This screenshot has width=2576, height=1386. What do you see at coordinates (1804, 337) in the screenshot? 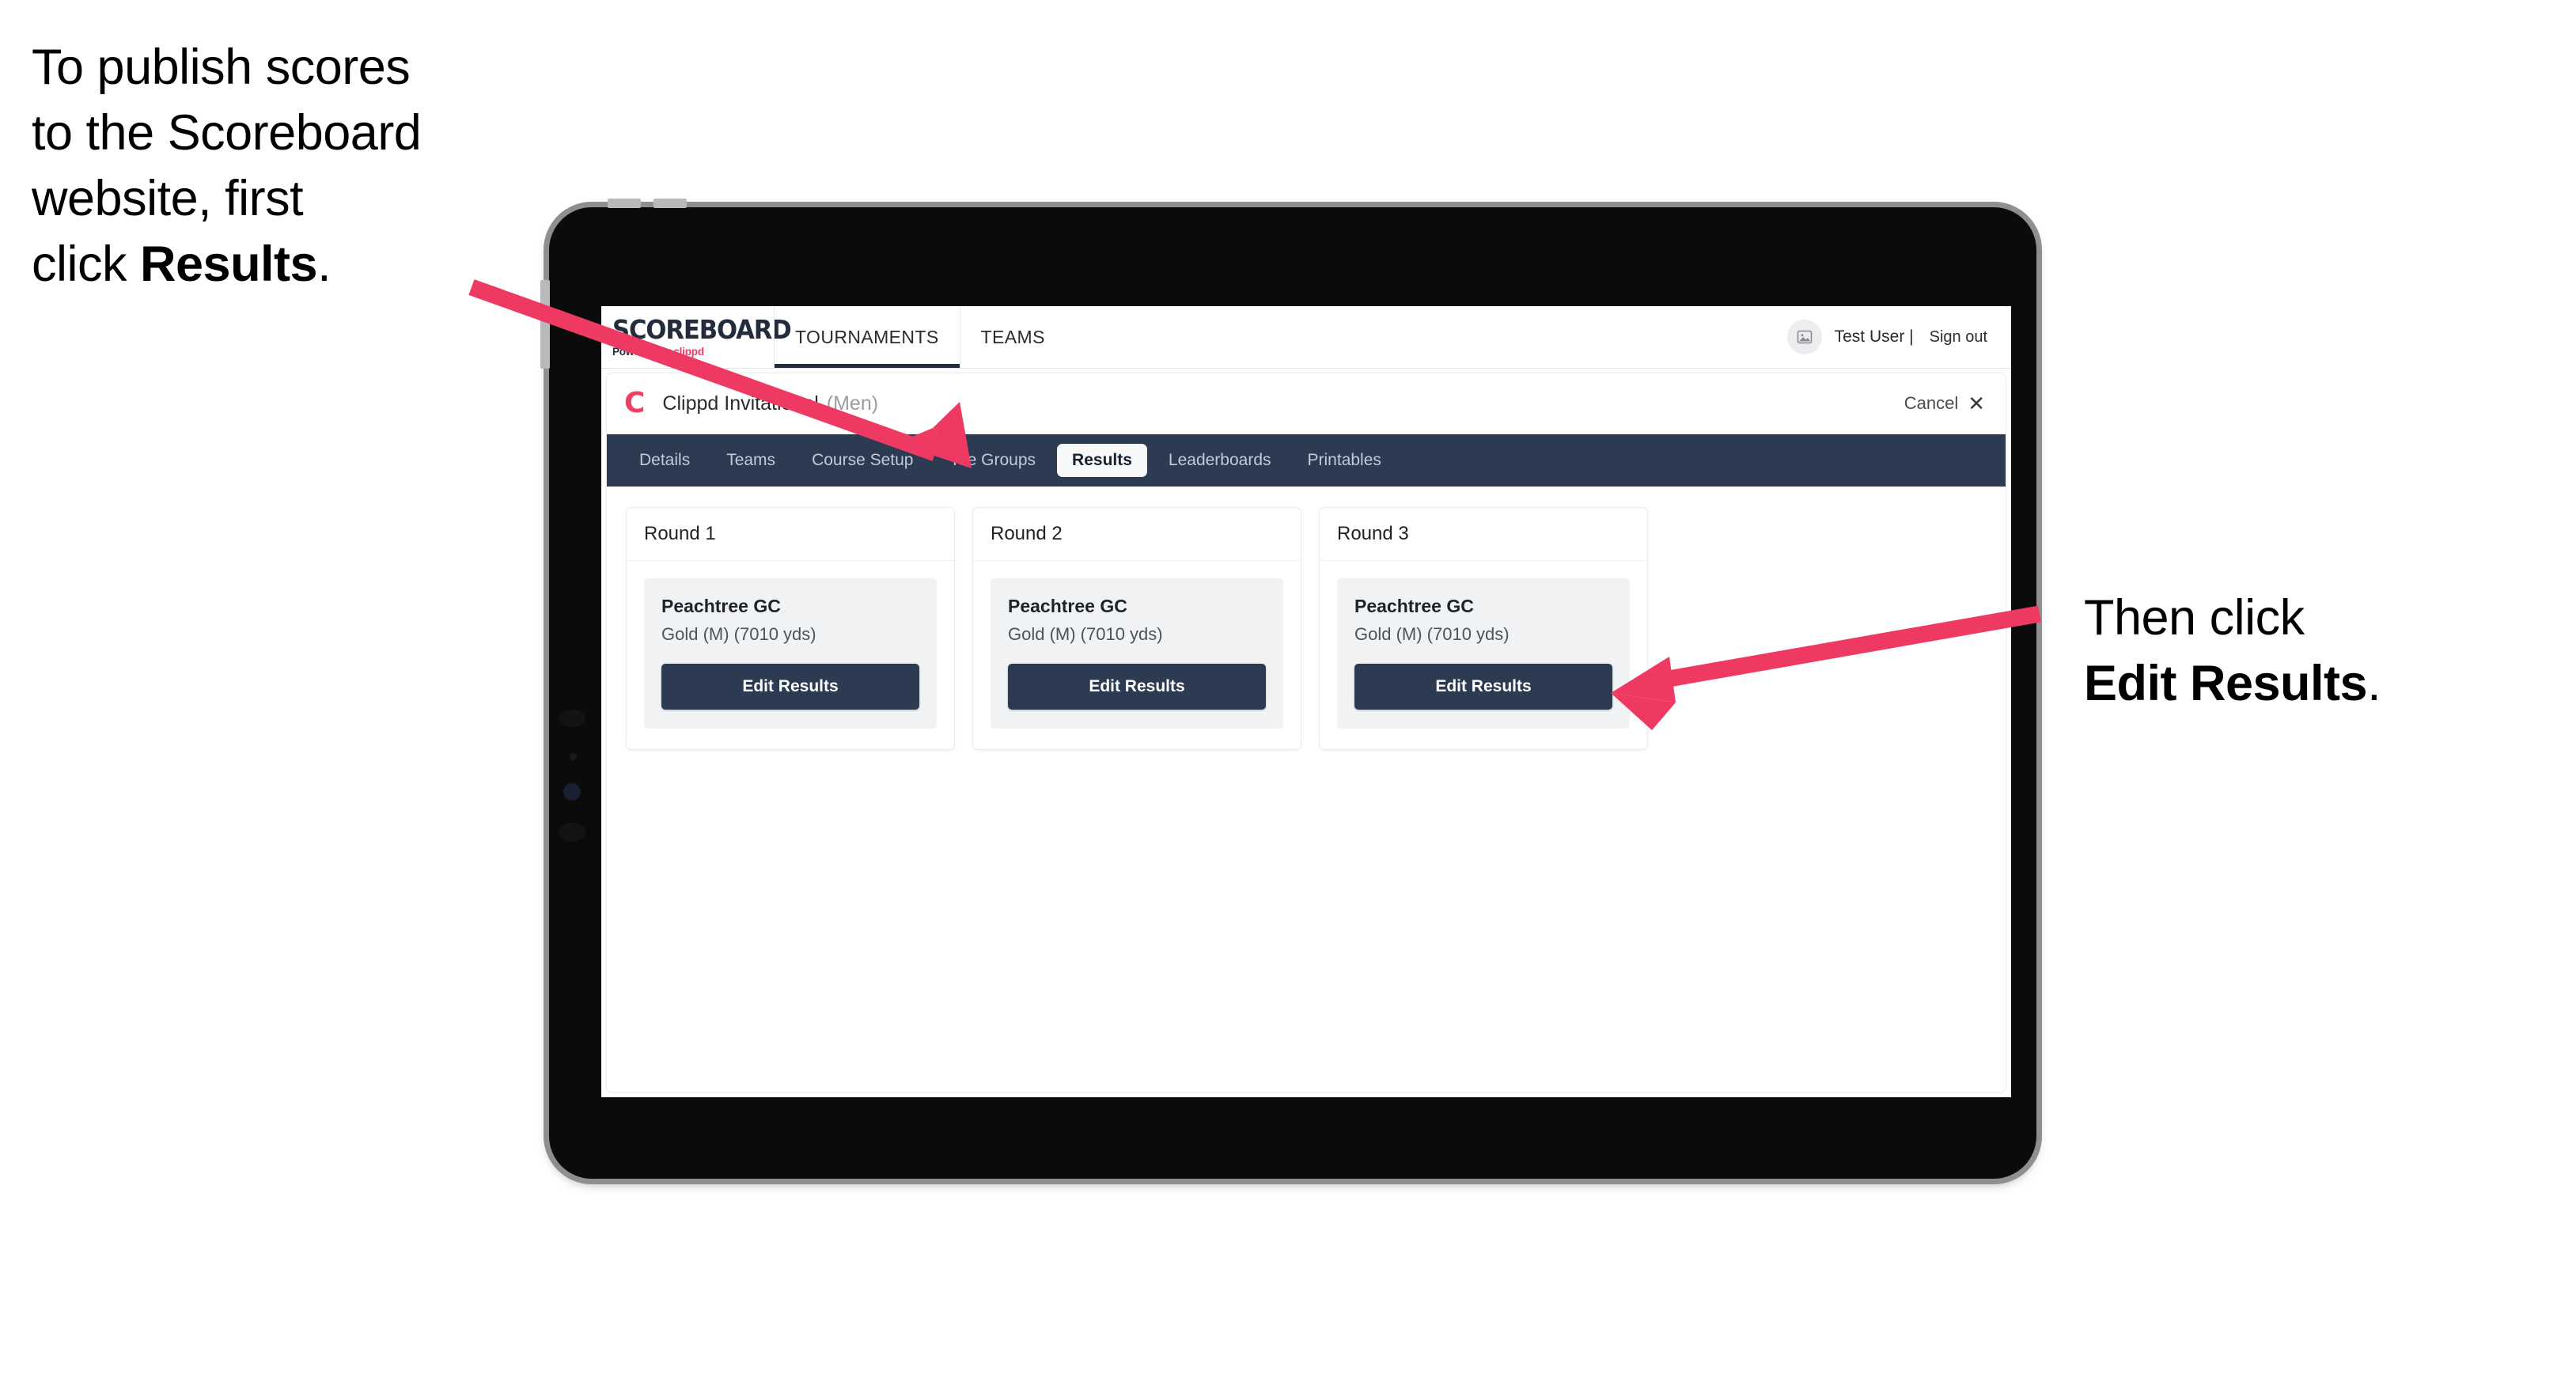
I see `avatar` at bounding box center [1804, 337].